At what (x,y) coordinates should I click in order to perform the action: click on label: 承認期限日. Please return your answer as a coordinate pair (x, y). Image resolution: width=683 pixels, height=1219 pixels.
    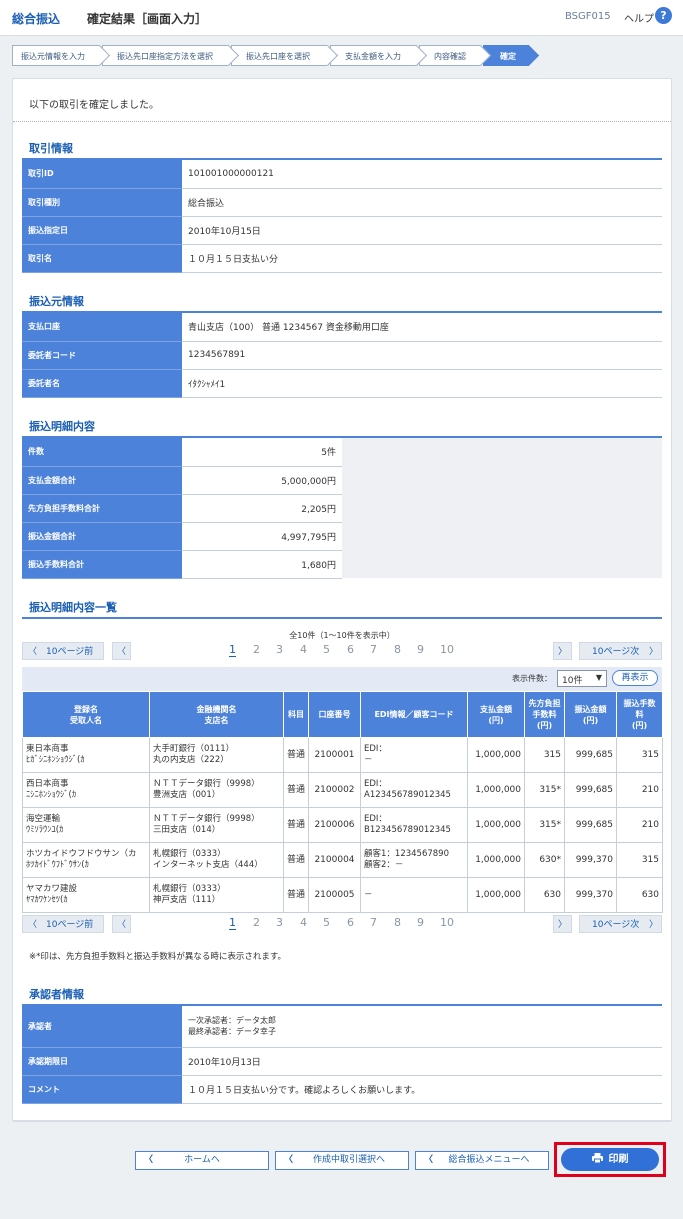
    Looking at the image, I should click on (102, 1061).